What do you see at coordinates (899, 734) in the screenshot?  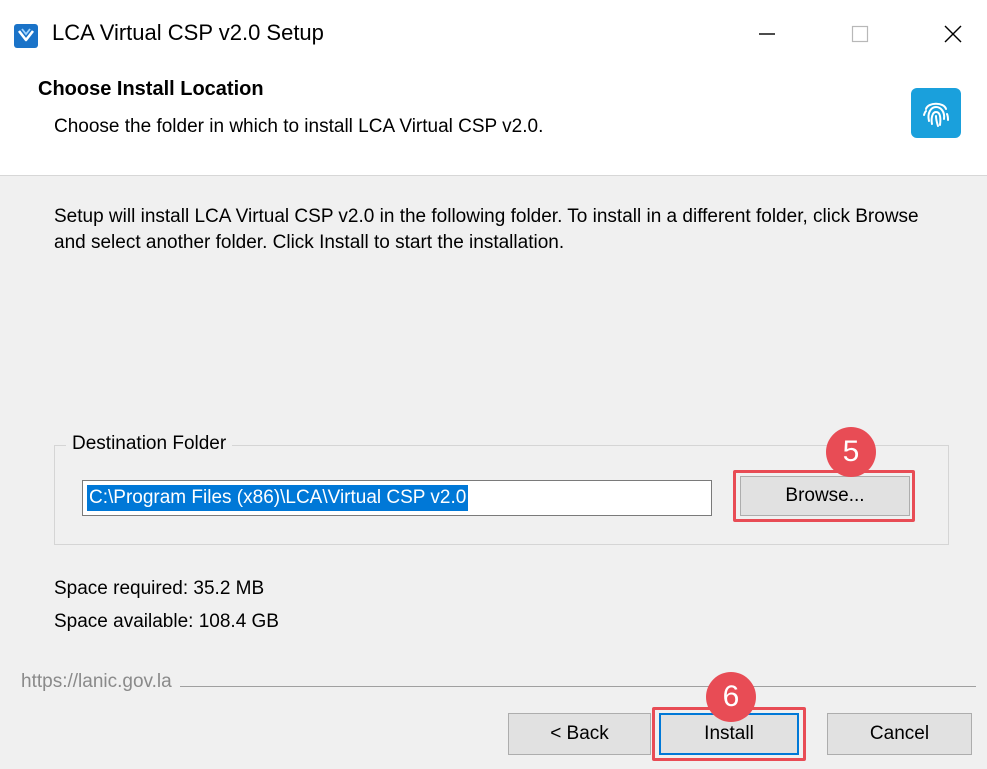 I see `cancel-button: Cancel` at bounding box center [899, 734].